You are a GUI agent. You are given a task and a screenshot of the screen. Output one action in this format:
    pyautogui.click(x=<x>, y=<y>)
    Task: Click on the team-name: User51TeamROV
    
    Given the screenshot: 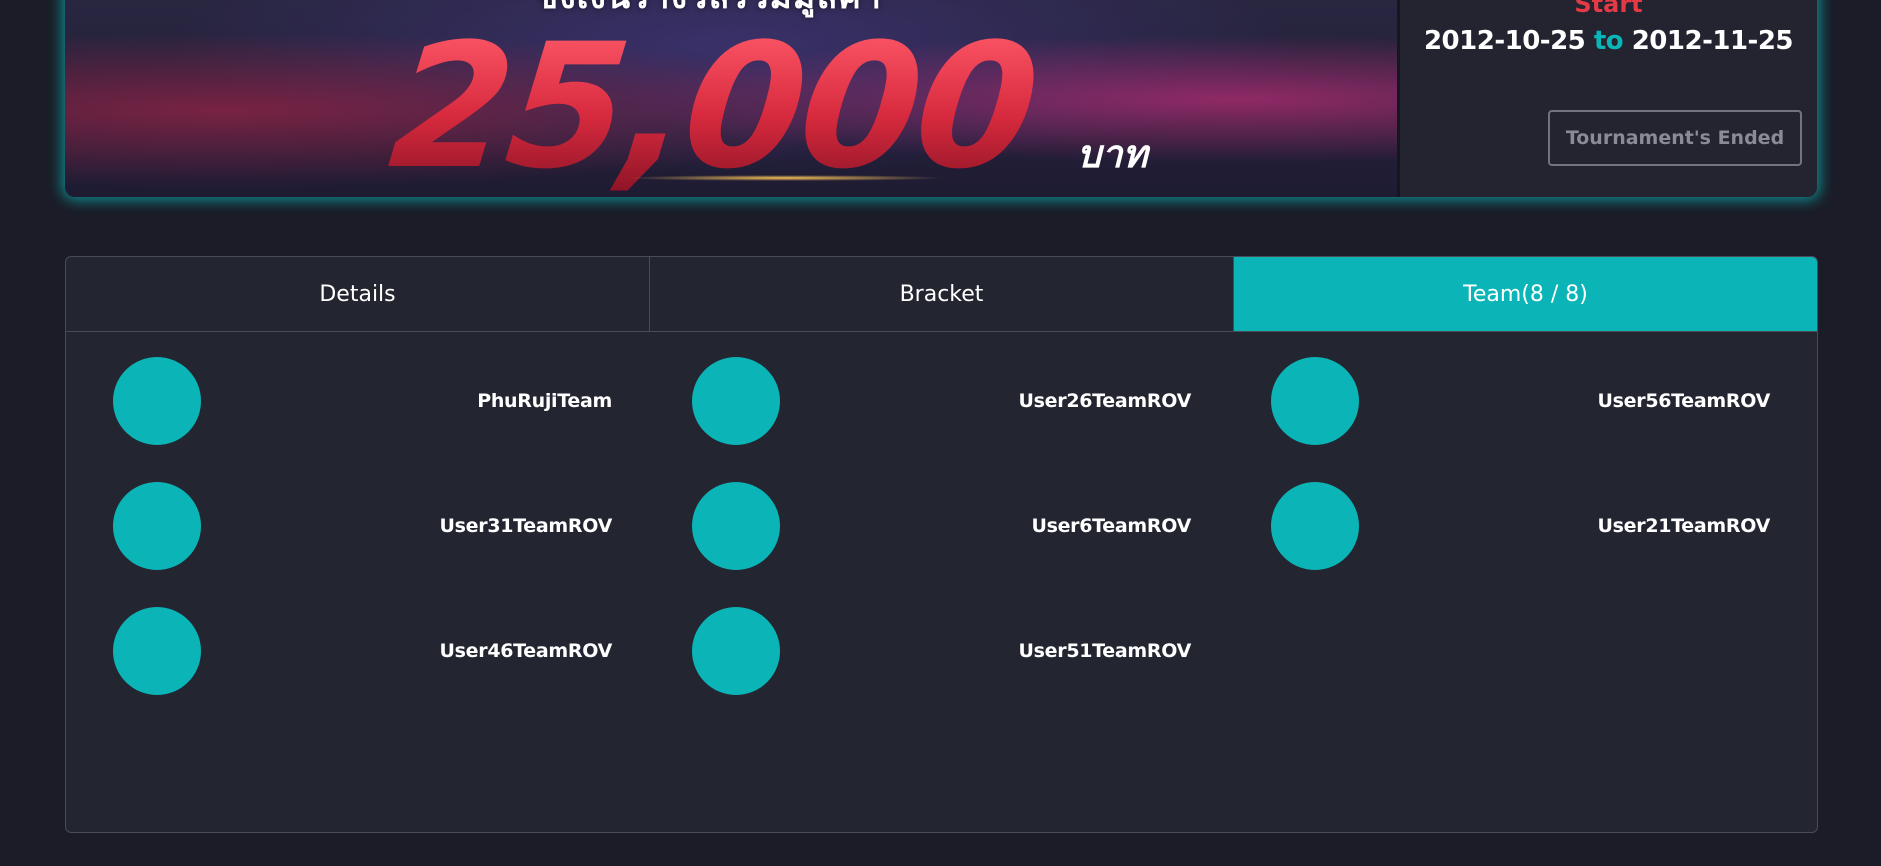 What is the action you would take?
    pyautogui.click(x=1105, y=651)
    